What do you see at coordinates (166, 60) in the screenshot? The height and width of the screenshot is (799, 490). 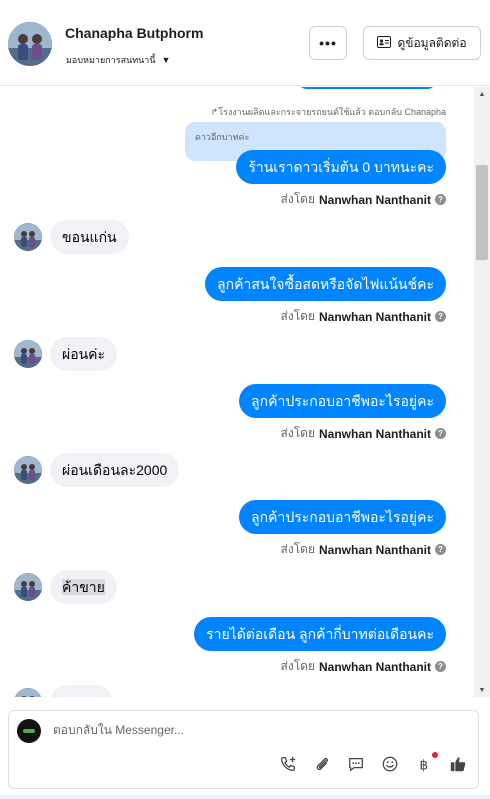 I see `caret-down-icon: ▼` at bounding box center [166, 60].